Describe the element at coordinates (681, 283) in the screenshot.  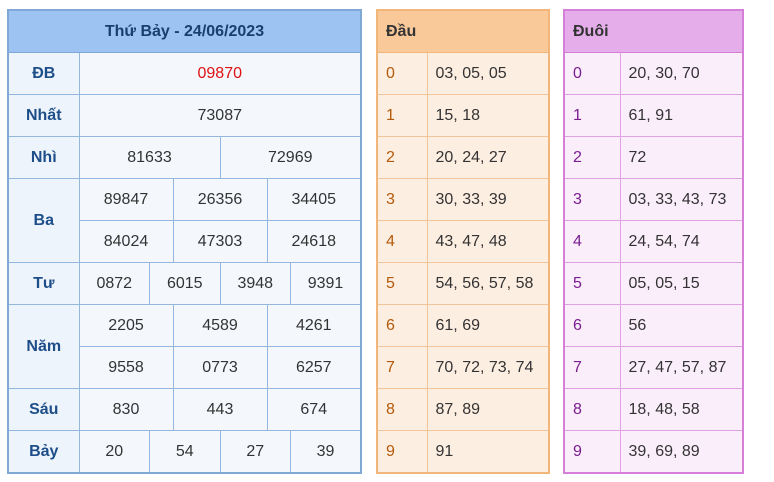
I see `duoi-numbers: 05, 05, 15` at that location.